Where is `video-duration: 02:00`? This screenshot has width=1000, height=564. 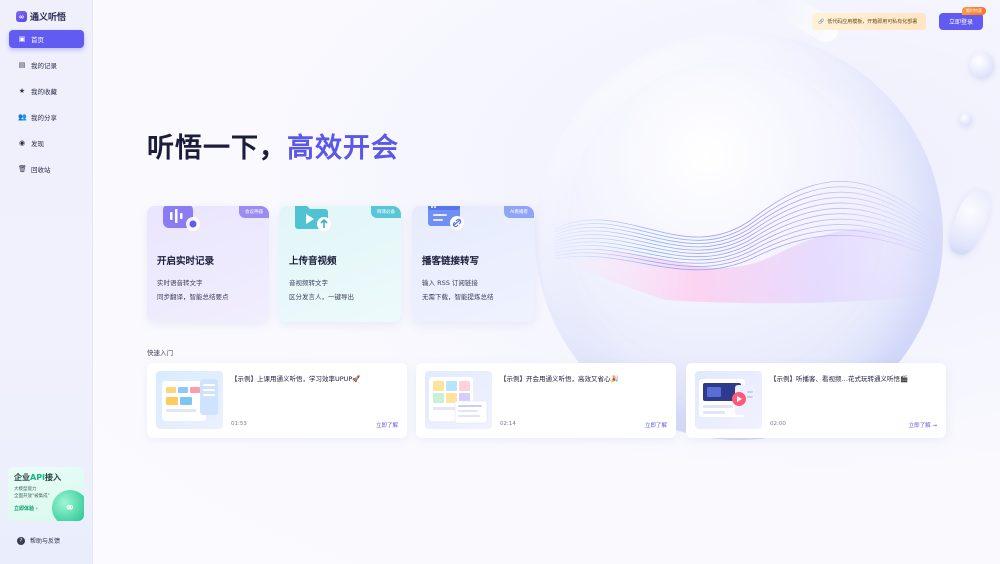
video-duration: 02:00 is located at coordinates (778, 424).